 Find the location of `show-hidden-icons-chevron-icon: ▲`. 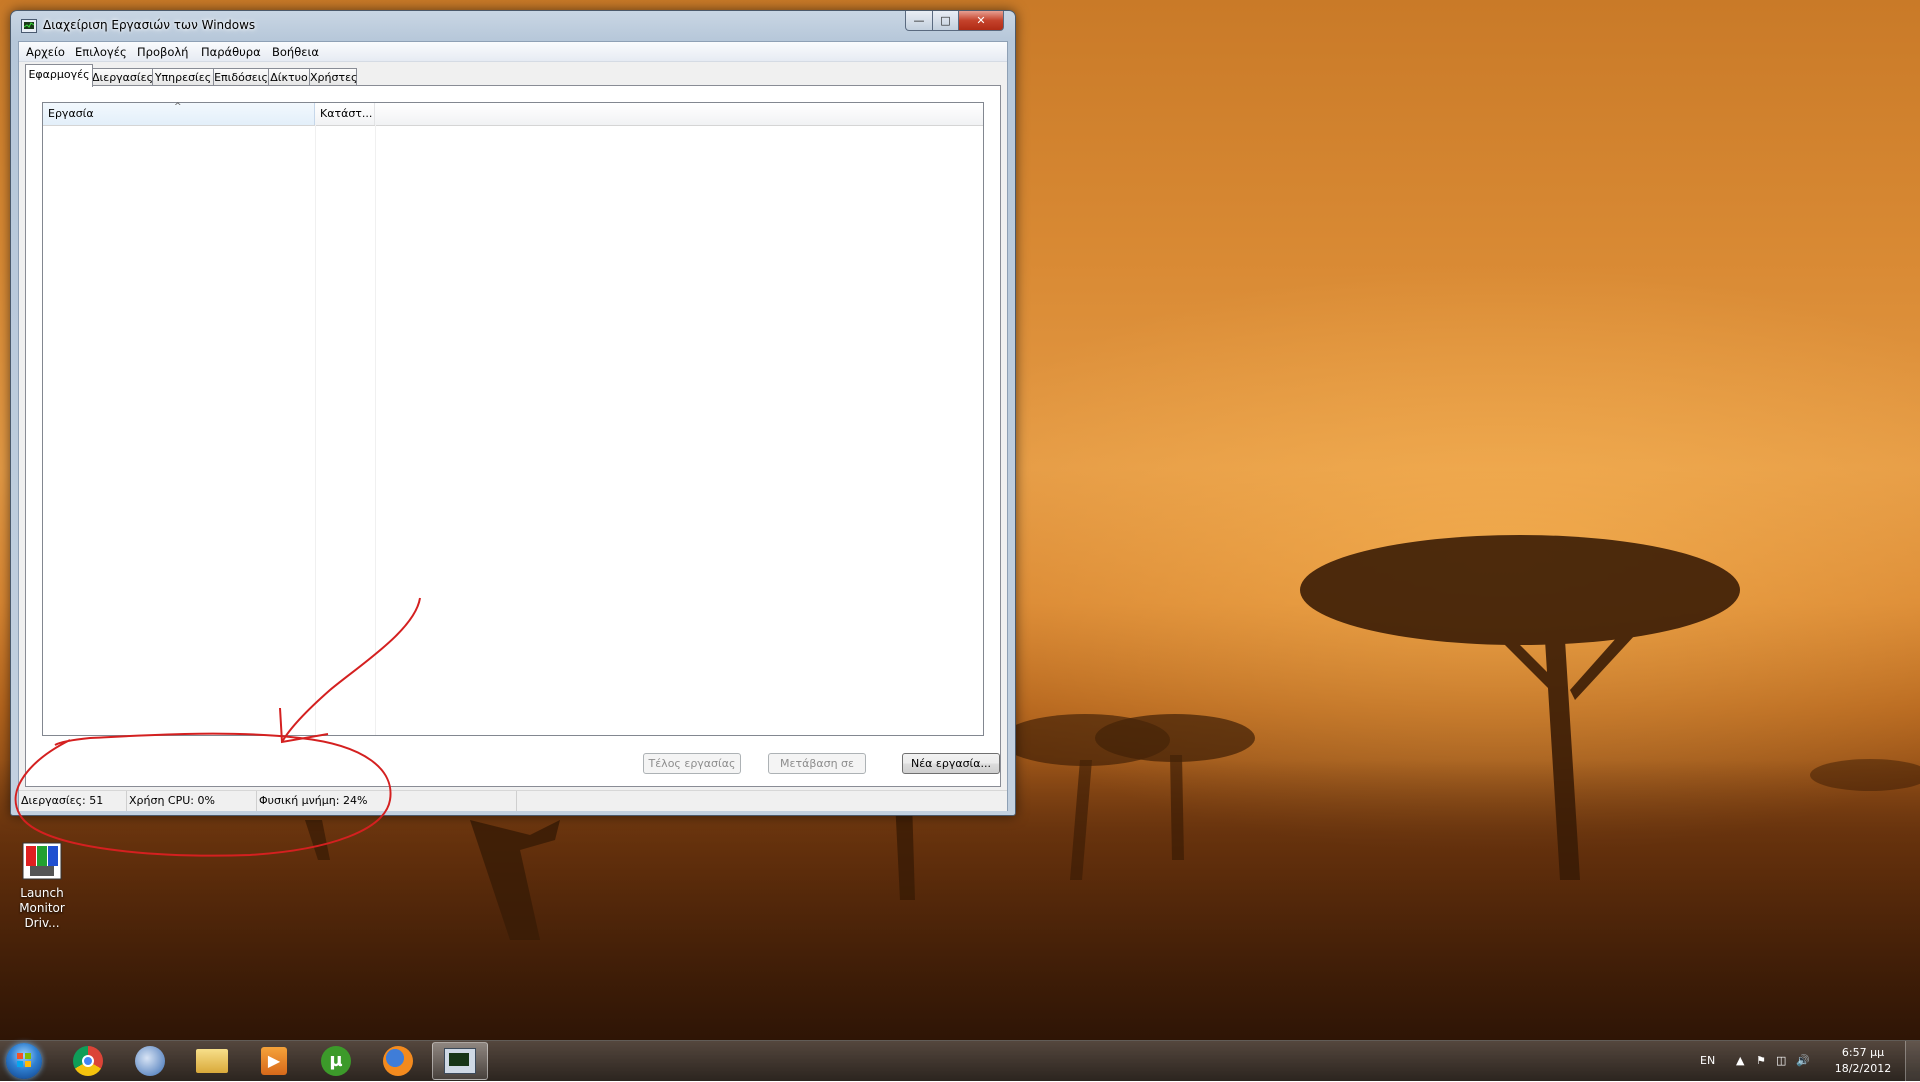

show-hidden-icons-chevron-icon: ▲ is located at coordinates (1740, 1061).